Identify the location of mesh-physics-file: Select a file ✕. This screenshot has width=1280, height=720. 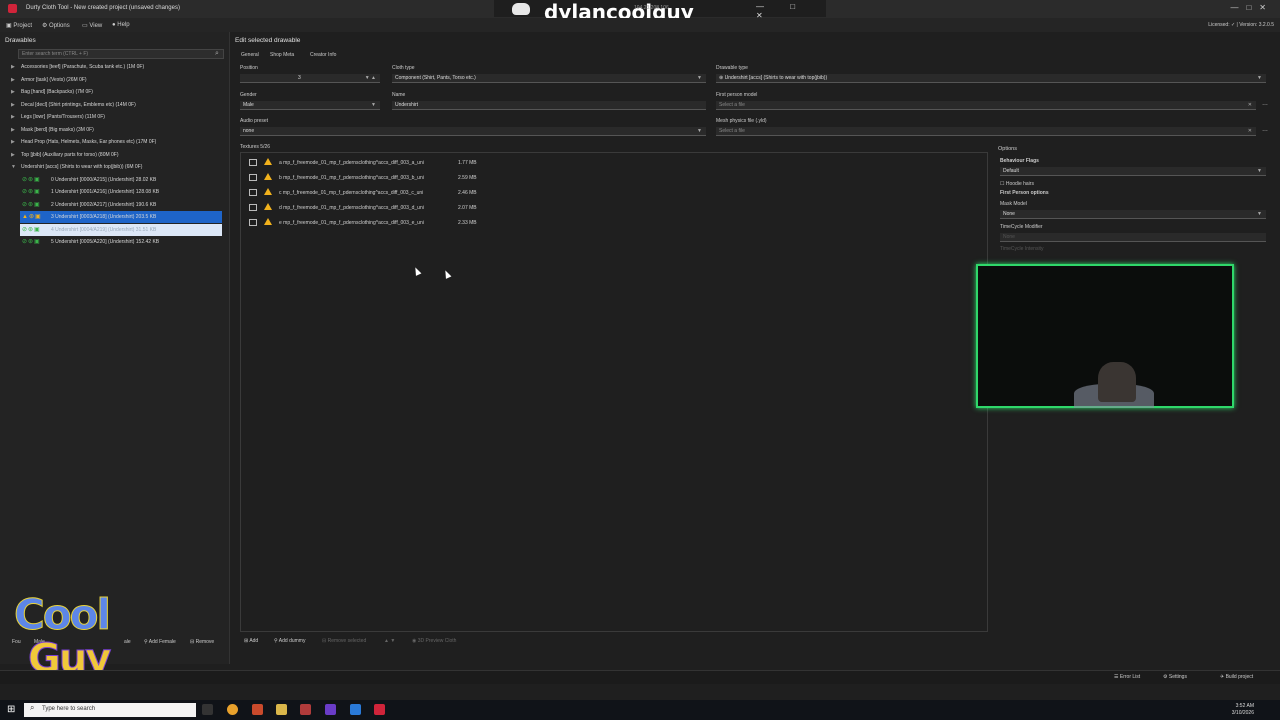
(986, 131).